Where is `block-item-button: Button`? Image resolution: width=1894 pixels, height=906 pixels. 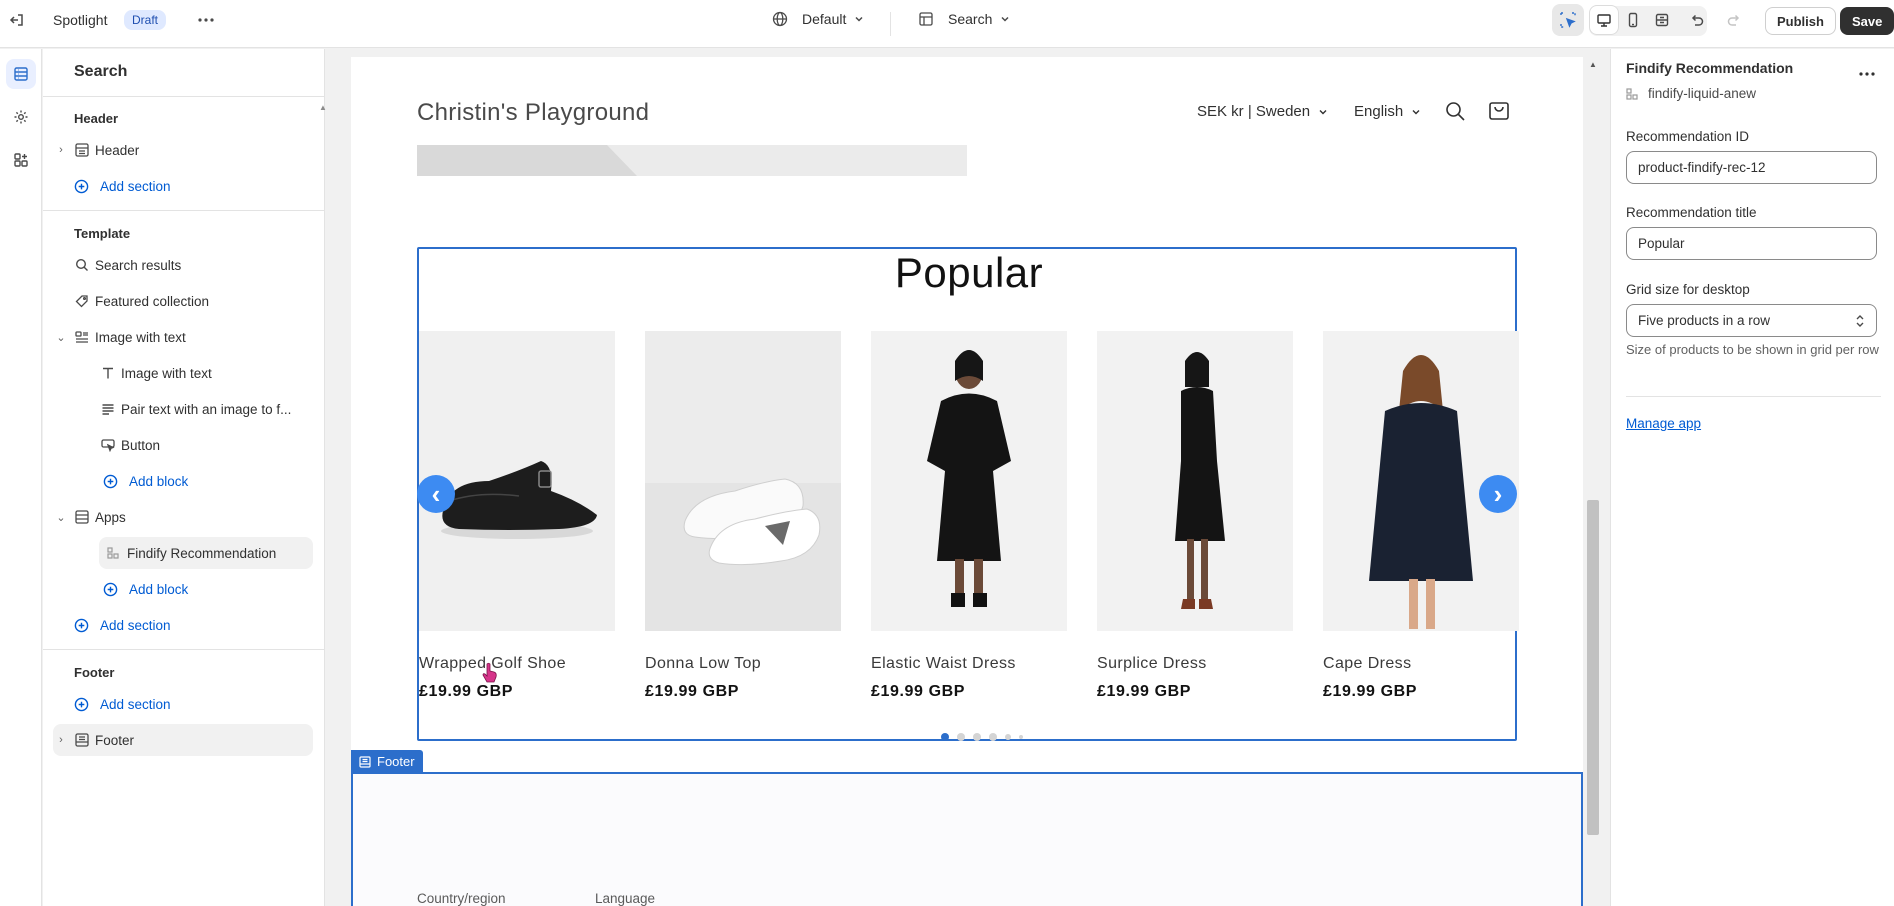 block-item-button: Button is located at coordinates (204, 445).